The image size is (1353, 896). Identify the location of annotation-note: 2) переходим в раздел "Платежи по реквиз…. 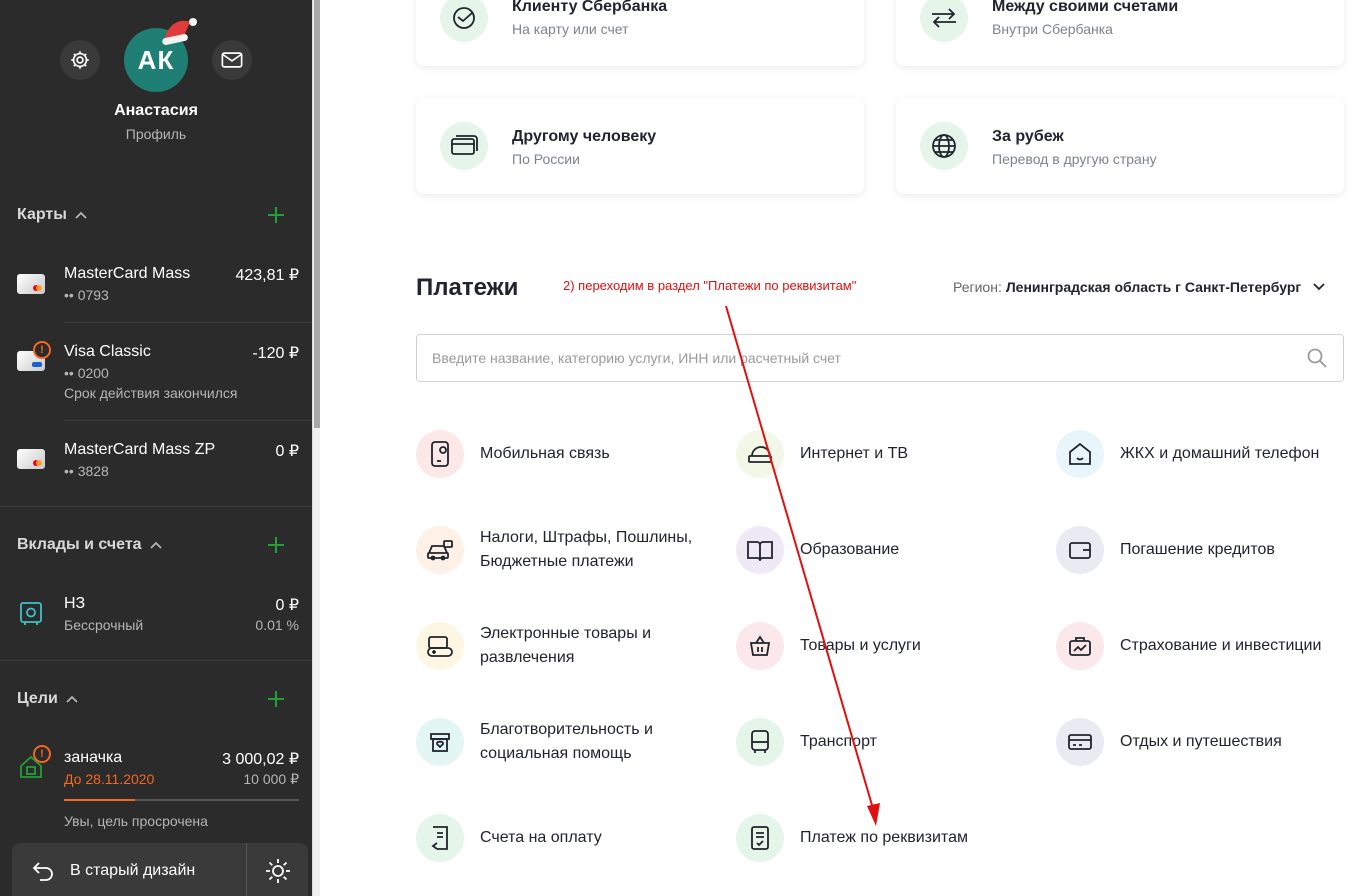
(710, 285).